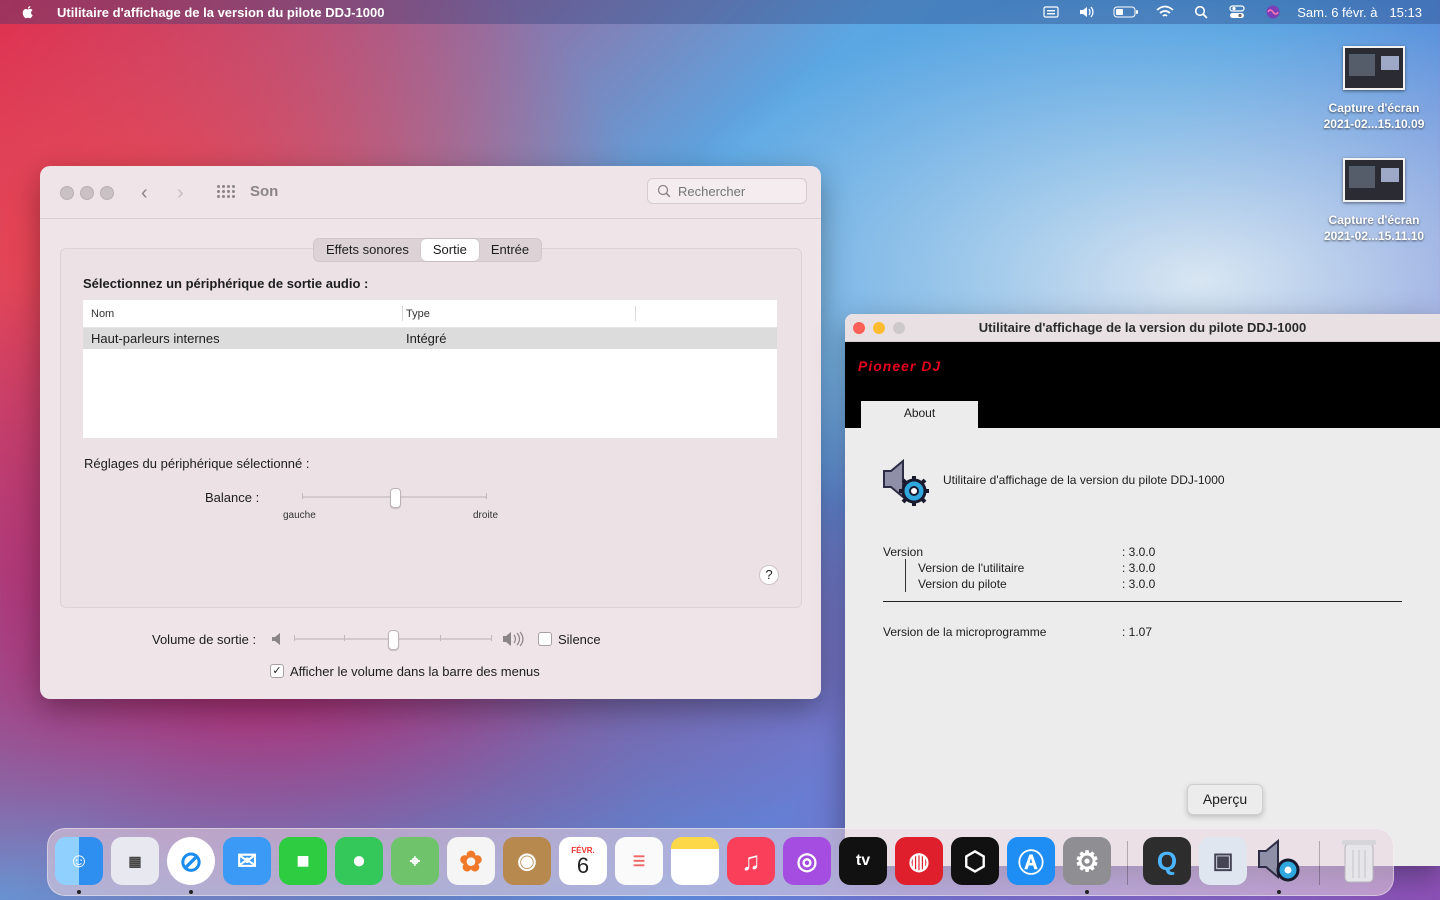 This screenshot has height=900, width=1440. What do you see at coordinates (738, 191) in the screenshot?
I see `search-input` at bounding box center [738, 191].